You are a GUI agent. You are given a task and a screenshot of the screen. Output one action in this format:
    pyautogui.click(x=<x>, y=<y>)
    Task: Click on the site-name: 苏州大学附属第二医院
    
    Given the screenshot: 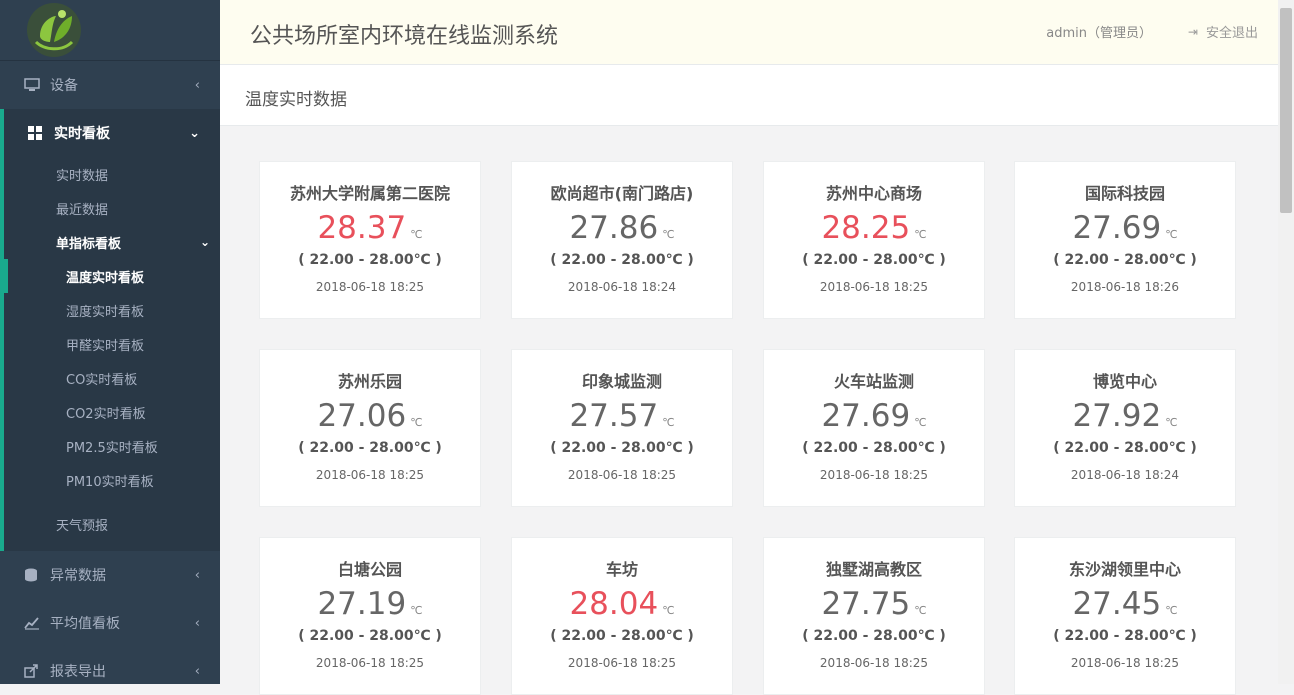 What is the action you would take?
    pyautogui.click(x=369, y=193)
    